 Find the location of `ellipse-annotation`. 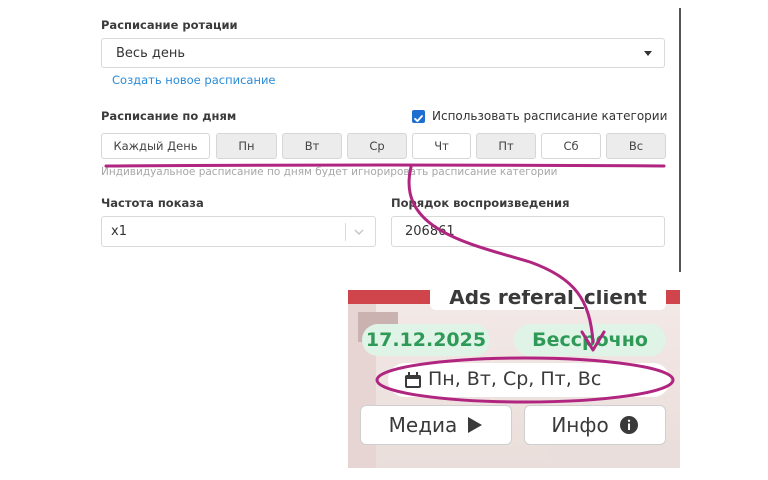

ellipse-annotation is located at coordinates (525, 380).